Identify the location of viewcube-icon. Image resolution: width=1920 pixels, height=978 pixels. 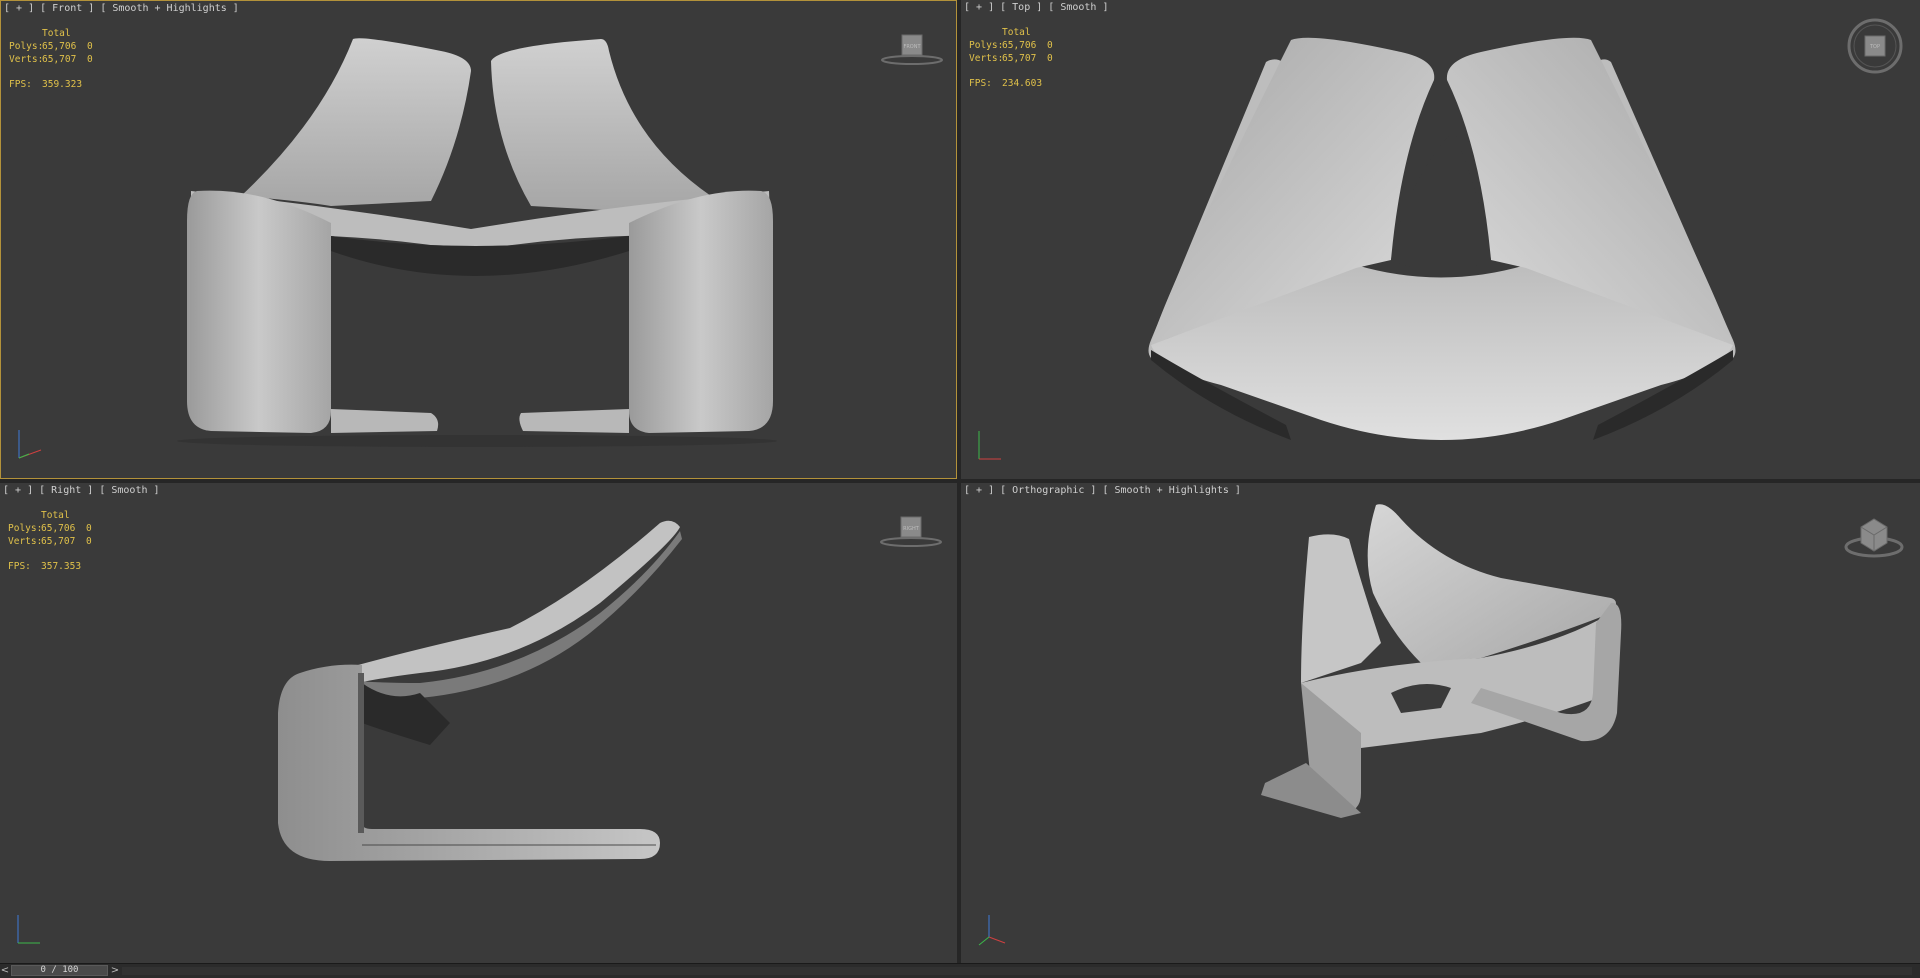
(1874, 536).